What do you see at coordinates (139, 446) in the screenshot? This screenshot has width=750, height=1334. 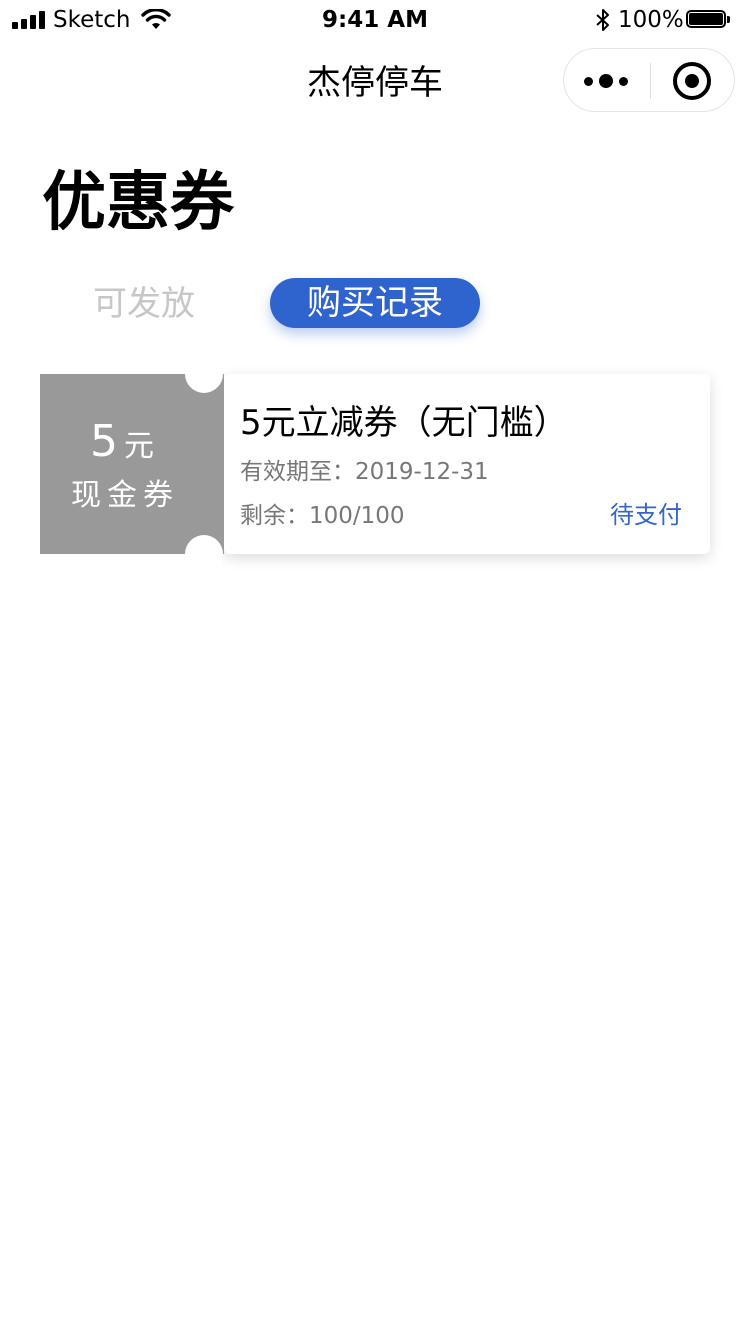 I see `coupon-amount-unit: 元` at bounding box center [139, 446].